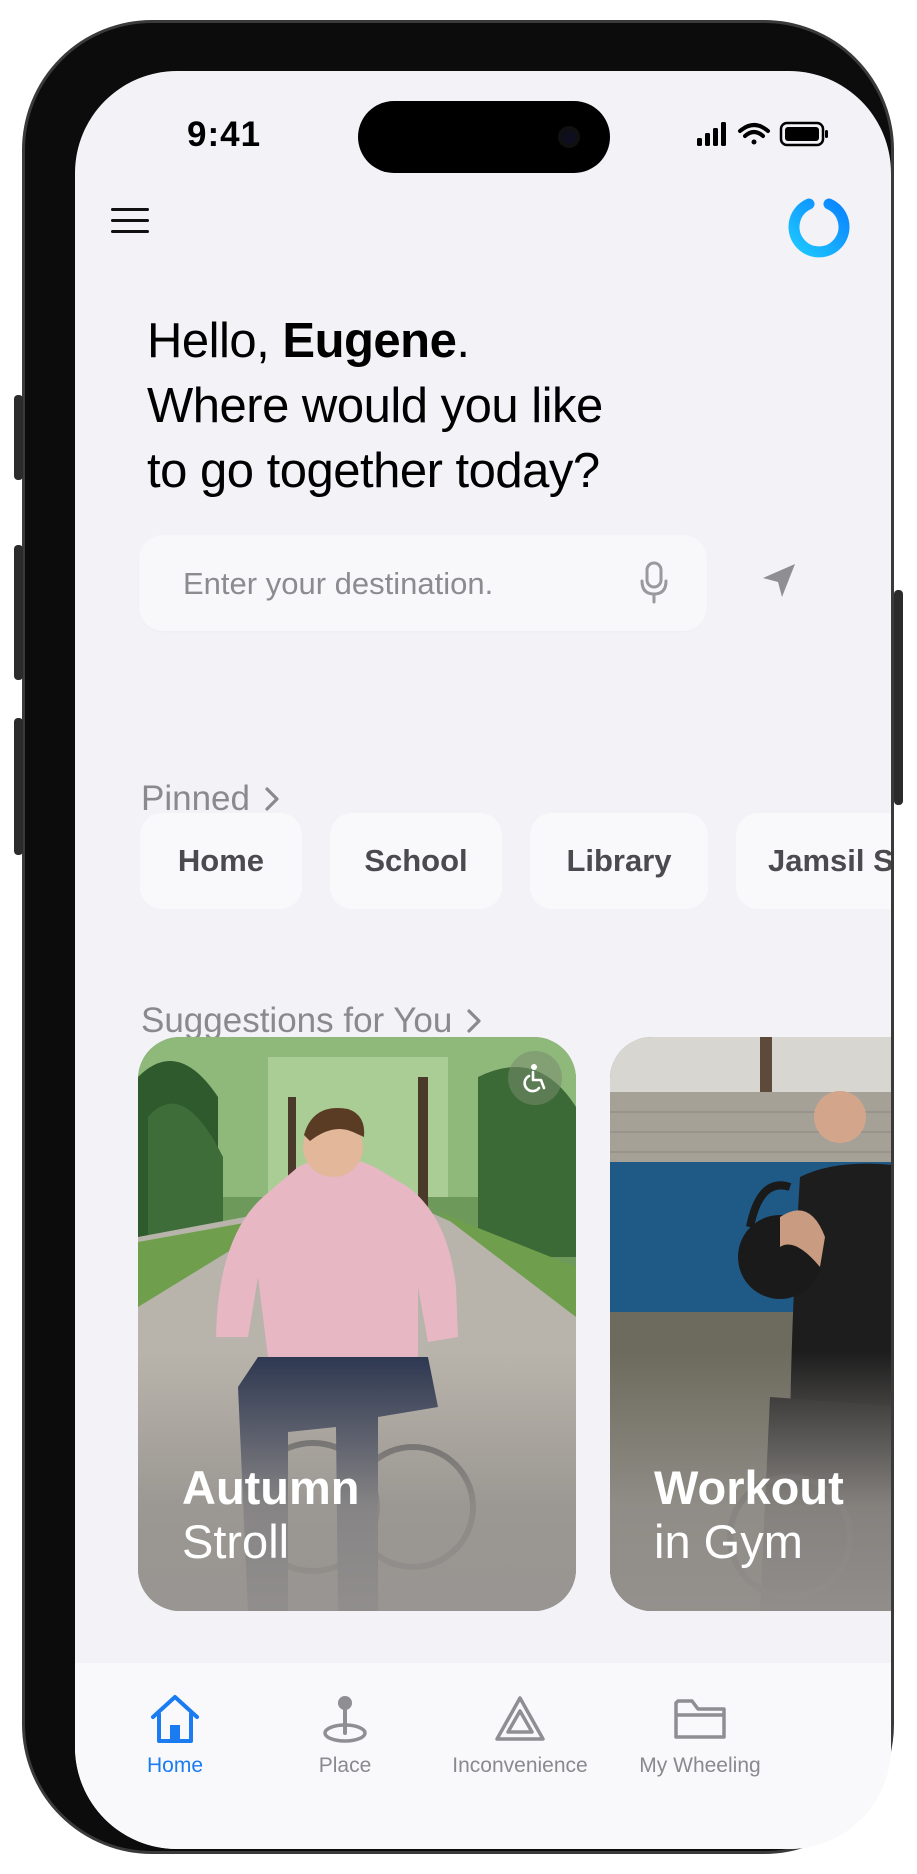 Image resolution: width=917 pixels, height=1874 pixels. Describe the element at coordinates (416, 861) in the screenshot. I see `pinned-chip-school: School` at that location.